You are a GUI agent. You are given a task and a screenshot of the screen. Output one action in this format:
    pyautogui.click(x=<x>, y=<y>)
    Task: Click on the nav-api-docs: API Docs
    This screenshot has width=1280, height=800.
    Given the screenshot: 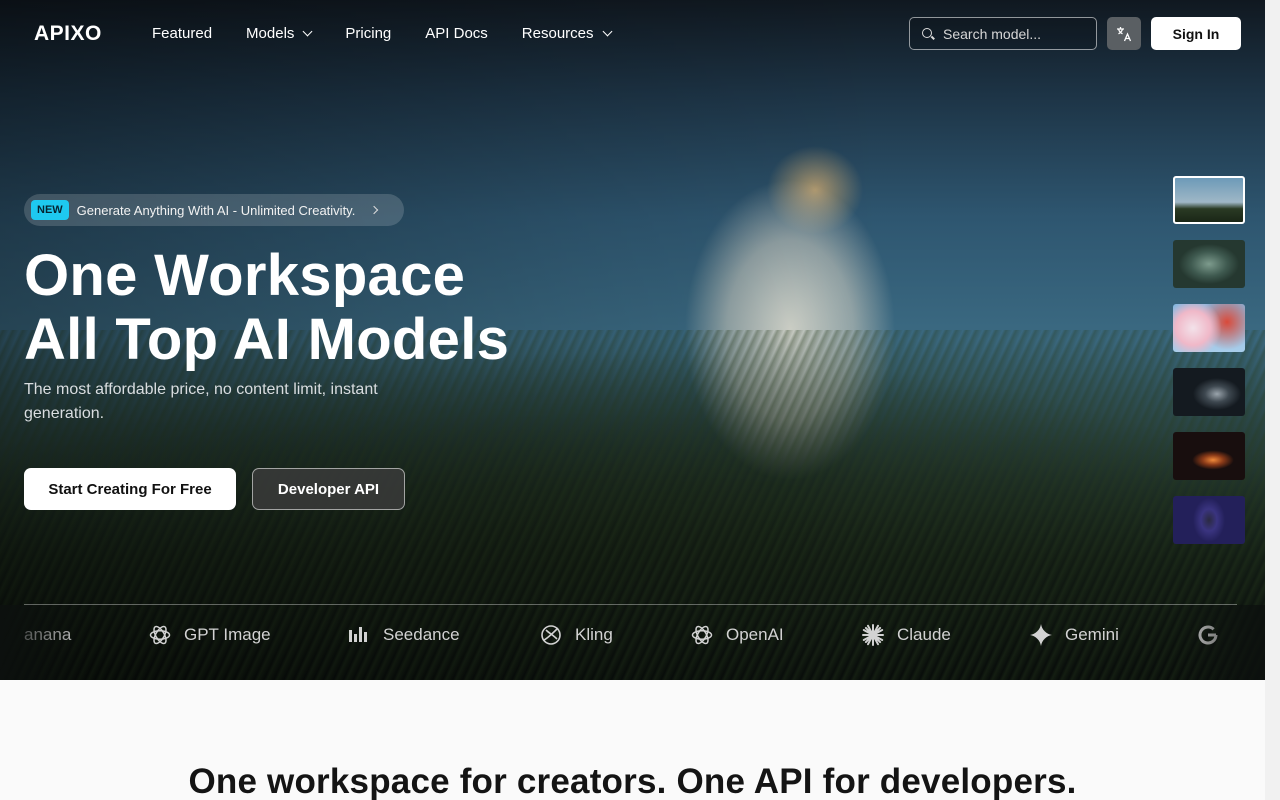 What is the action you would take?
    pyautogui.click(x=456, y=33)
    